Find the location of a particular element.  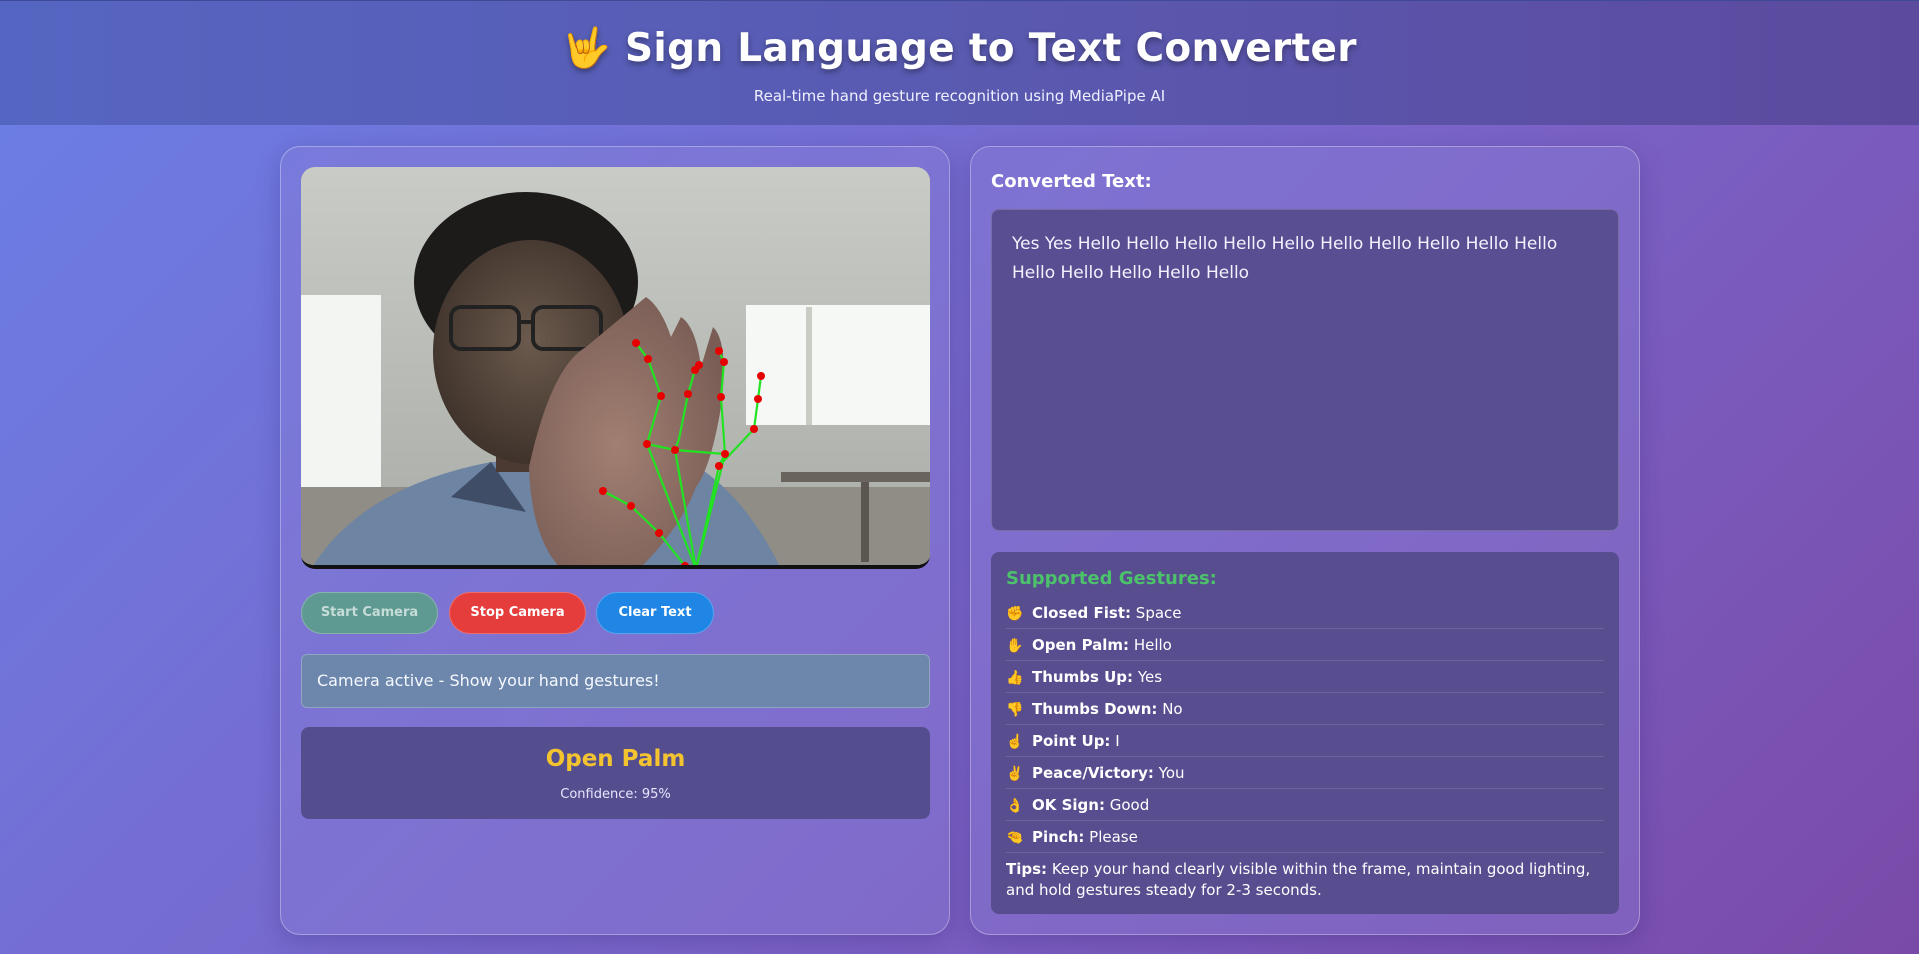

gesture-item: 👎 Thumbs Down: No is located at coordinates (1305, 709).